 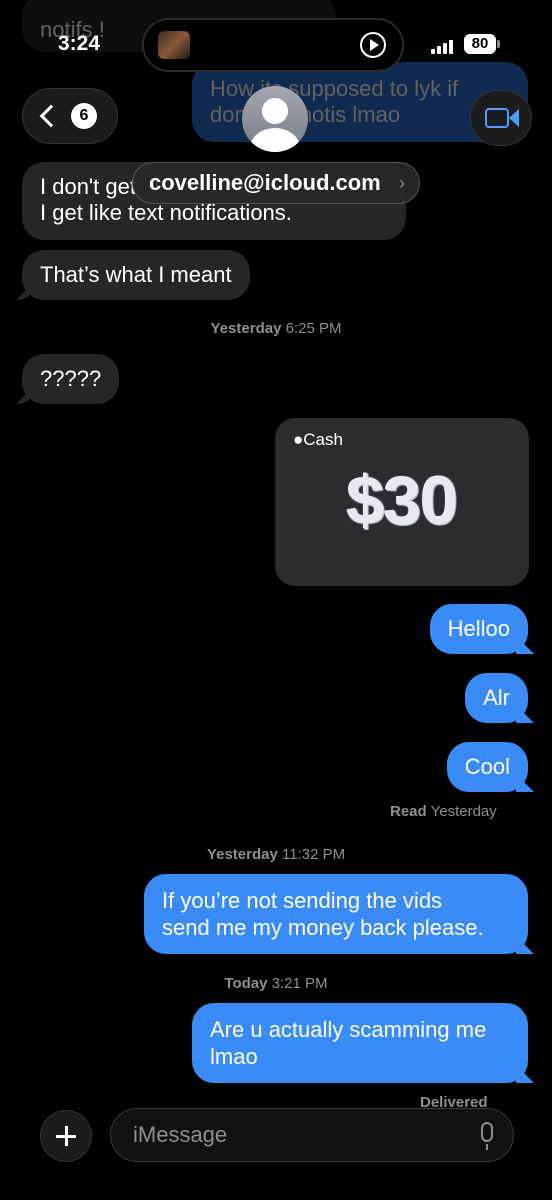 What do you see at coordinates (487, 1147) in the screenshot?
I see `microphone-stand` at bounding box center [487, 1147].